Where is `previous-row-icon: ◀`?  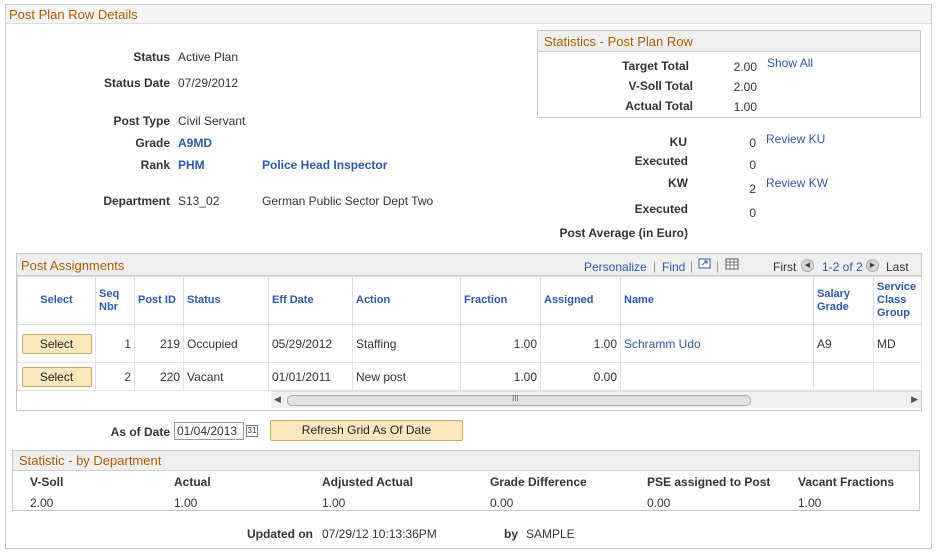
previous-row-icon: ◀ is located at coordinates (807, 265).